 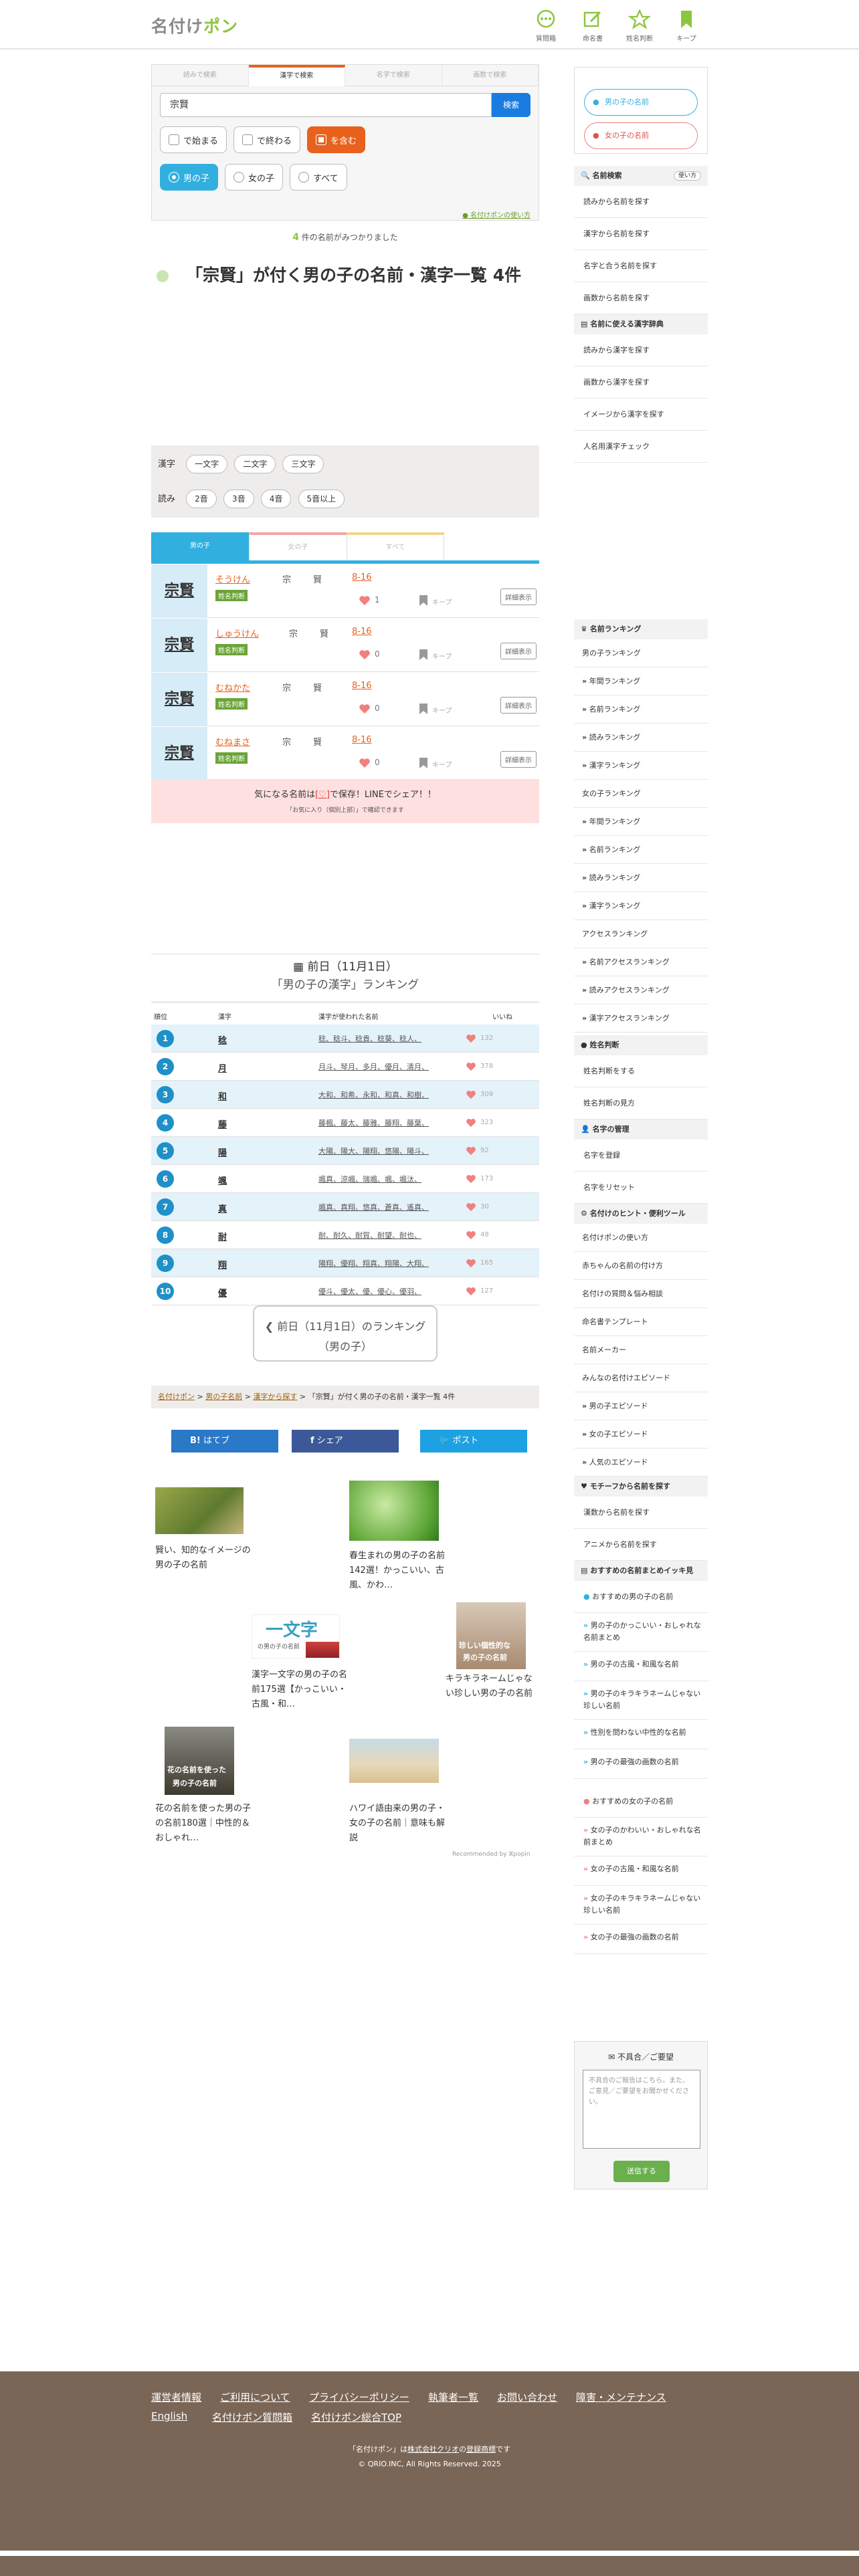 I want to click on rank-kanji-link: 月, so click(x=223, y=1067).